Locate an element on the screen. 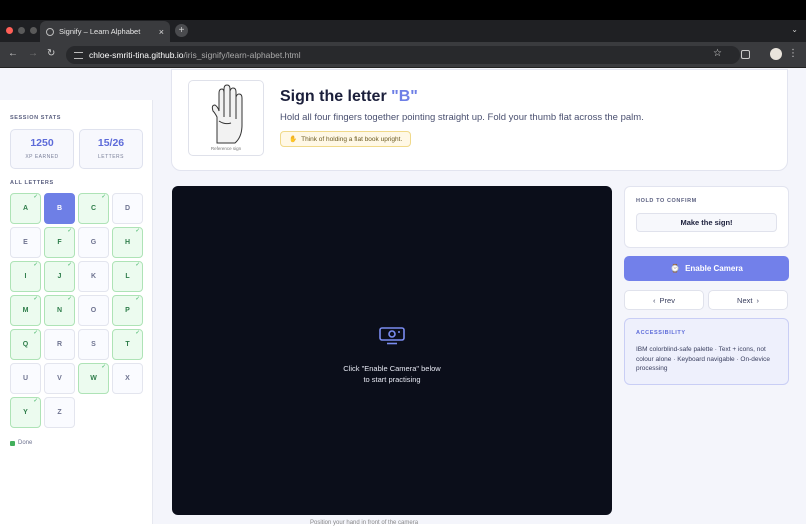 This screenshot has width=806, height=526. minimize-window-button is located at coordinates (21, 30).